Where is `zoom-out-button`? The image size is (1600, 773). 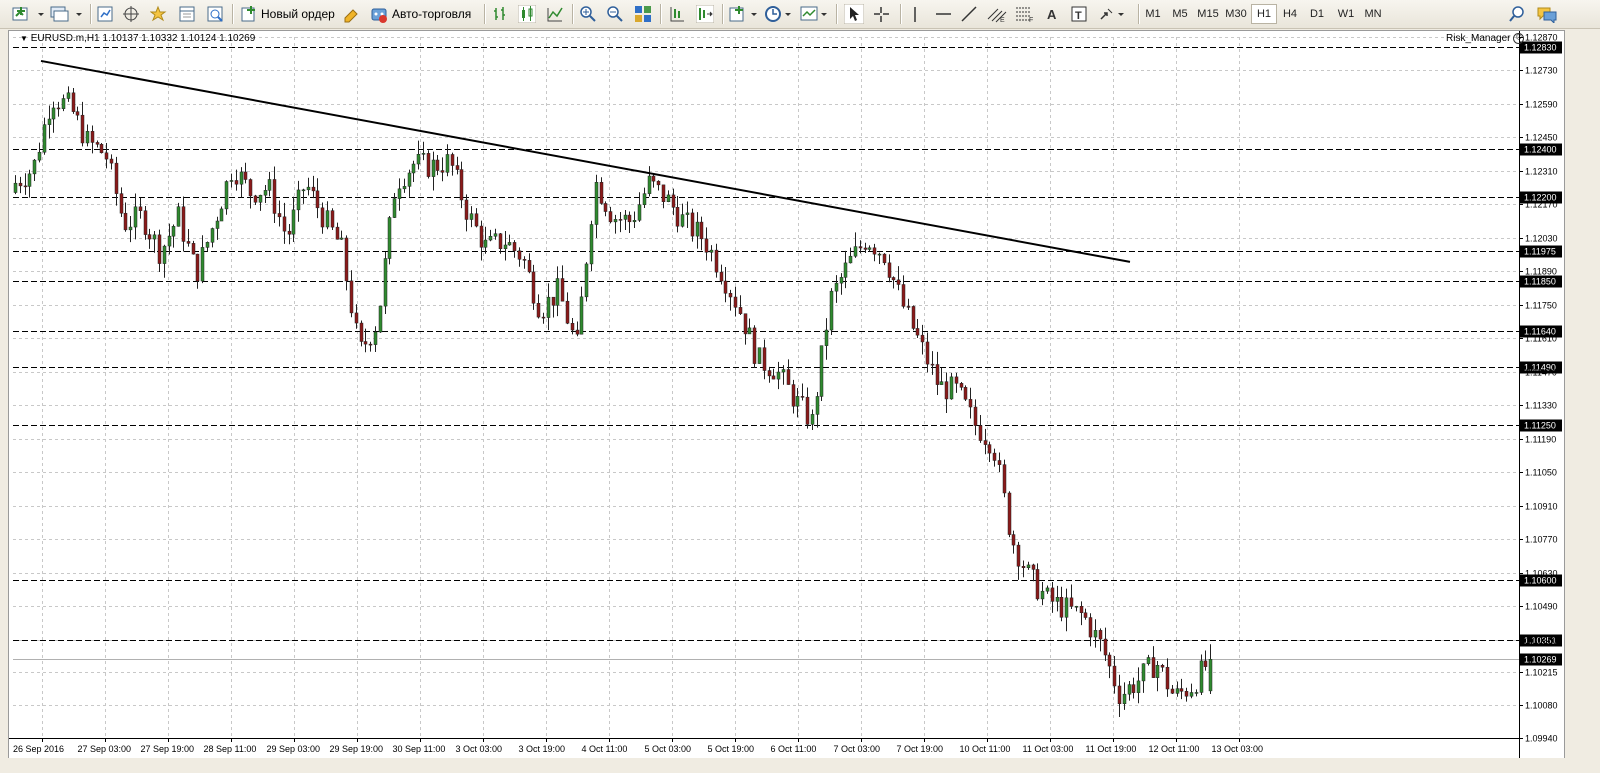 zoom-out-button is located at coordinates (615, 14).